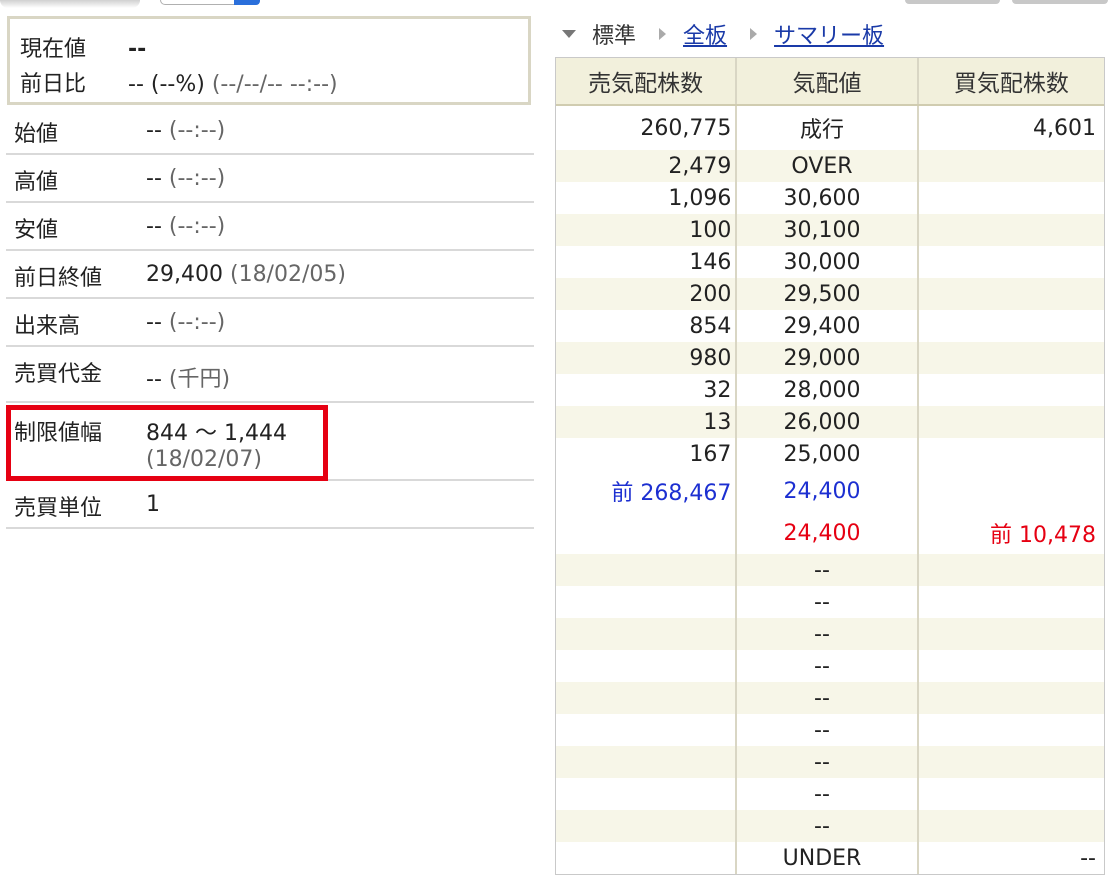 This screenshot has width=1114, height=886. What do you see at coordinates (830, 390) in the screenshot?
I see `order-book-row: 32 28,000` at bounding box center [830, 390].